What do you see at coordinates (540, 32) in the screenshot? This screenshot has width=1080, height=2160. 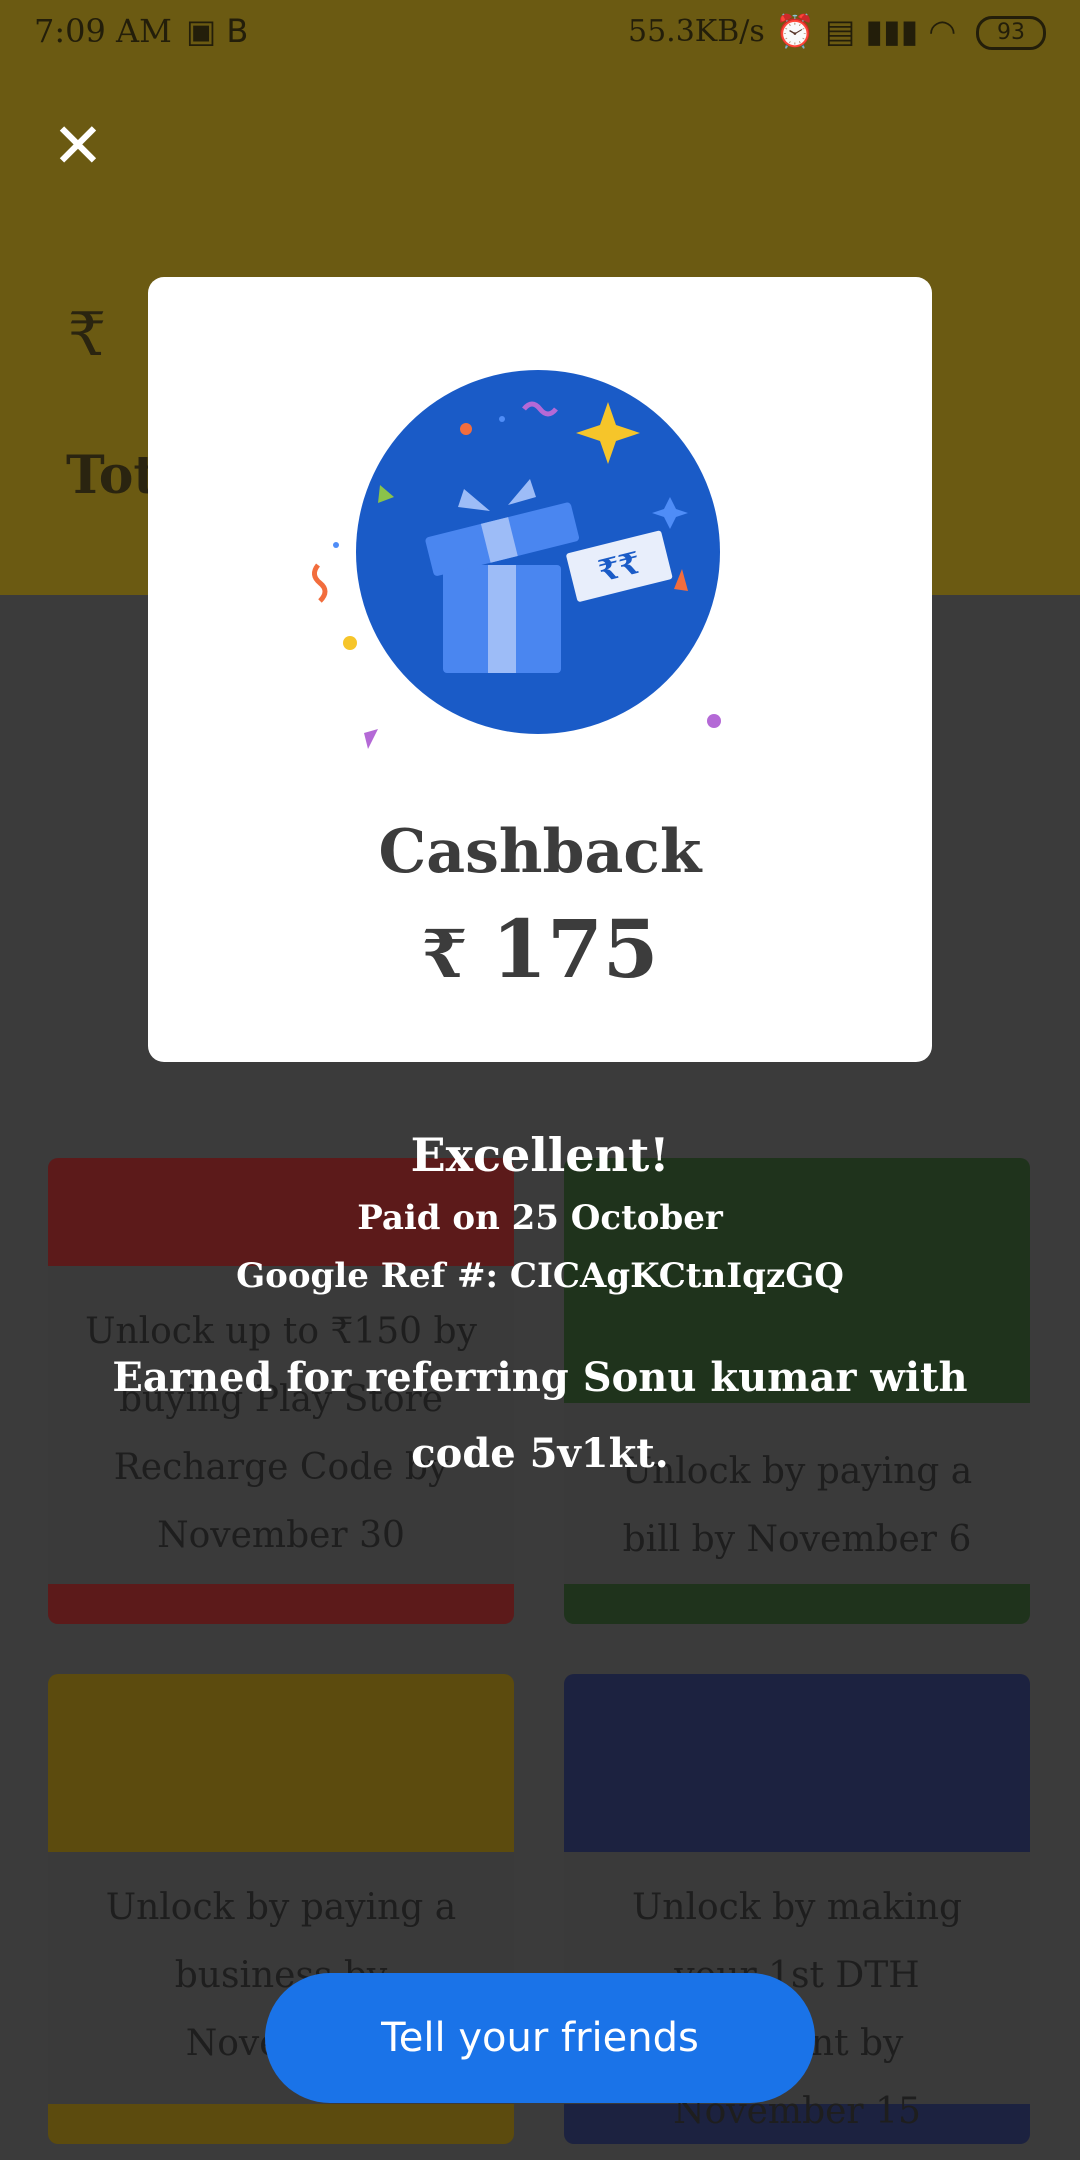 I see `status-bar: 7:09 AM ▣ B 55.3KB/s ⏰ ▤ ▮▮▮ ◠ 93` at bounding box center [540, 32].